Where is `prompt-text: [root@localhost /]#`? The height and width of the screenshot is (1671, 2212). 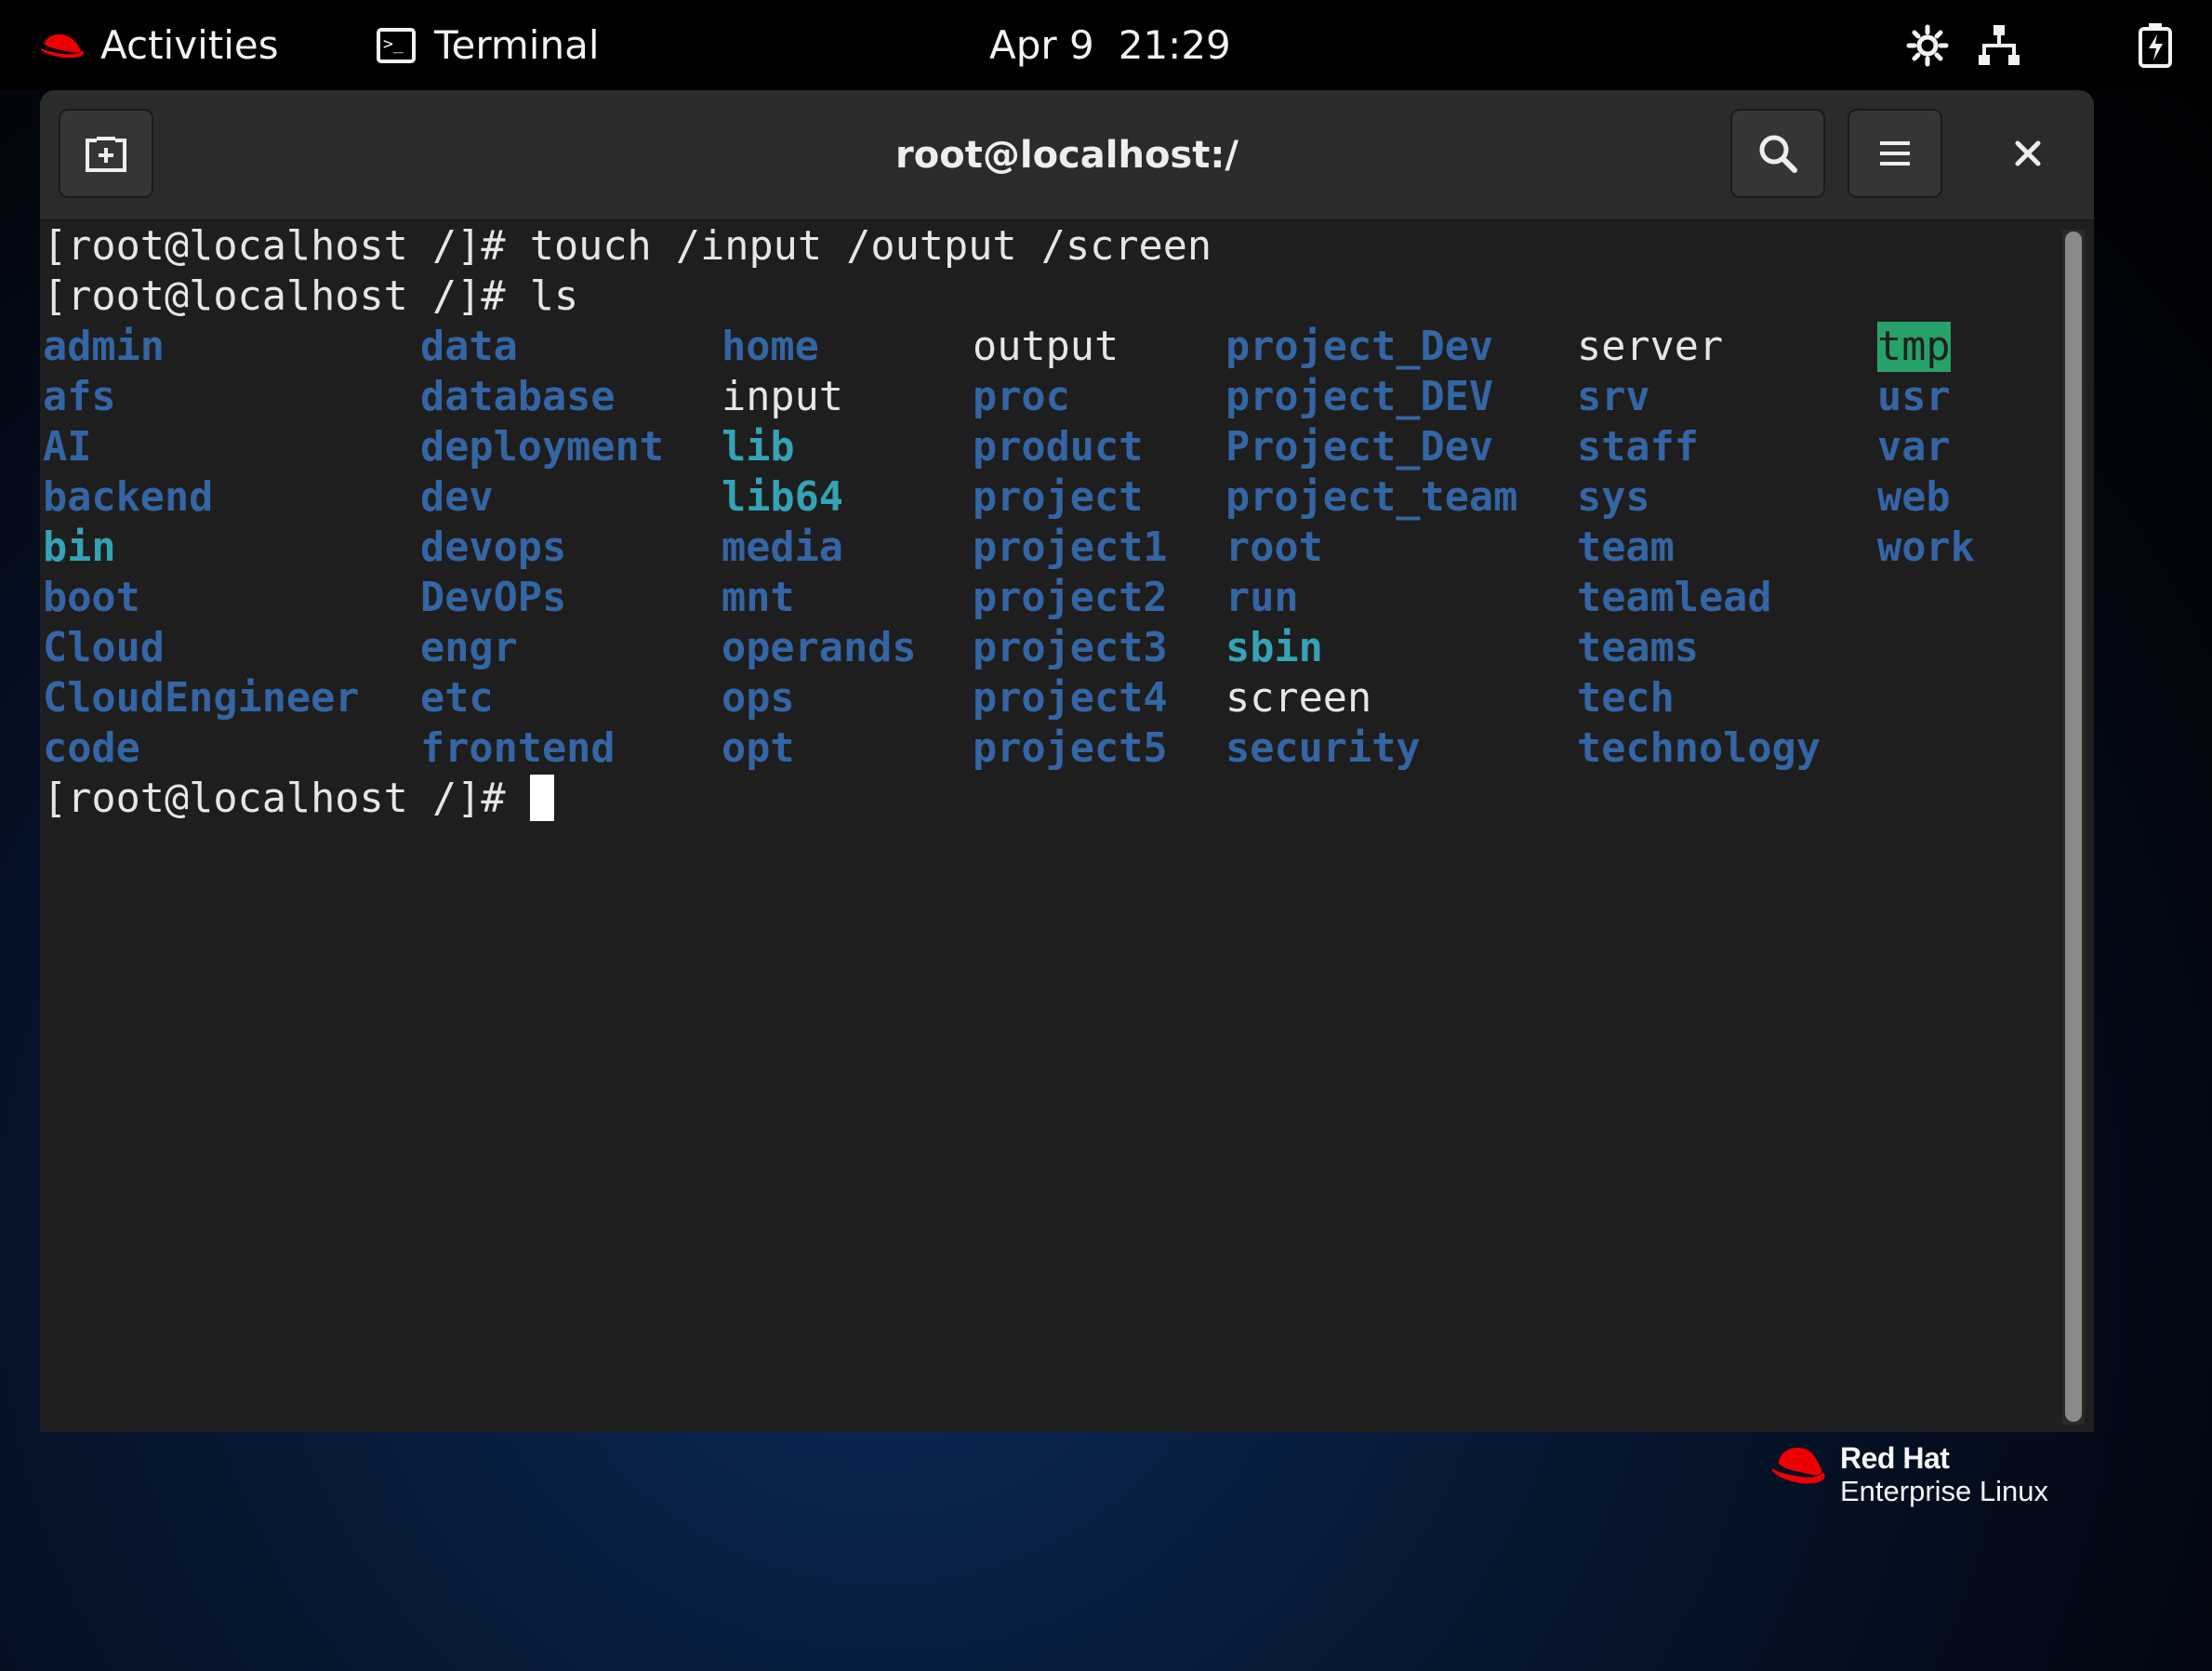 prompt-text: [root@localhost /]# is located at coordinates (286, 799).